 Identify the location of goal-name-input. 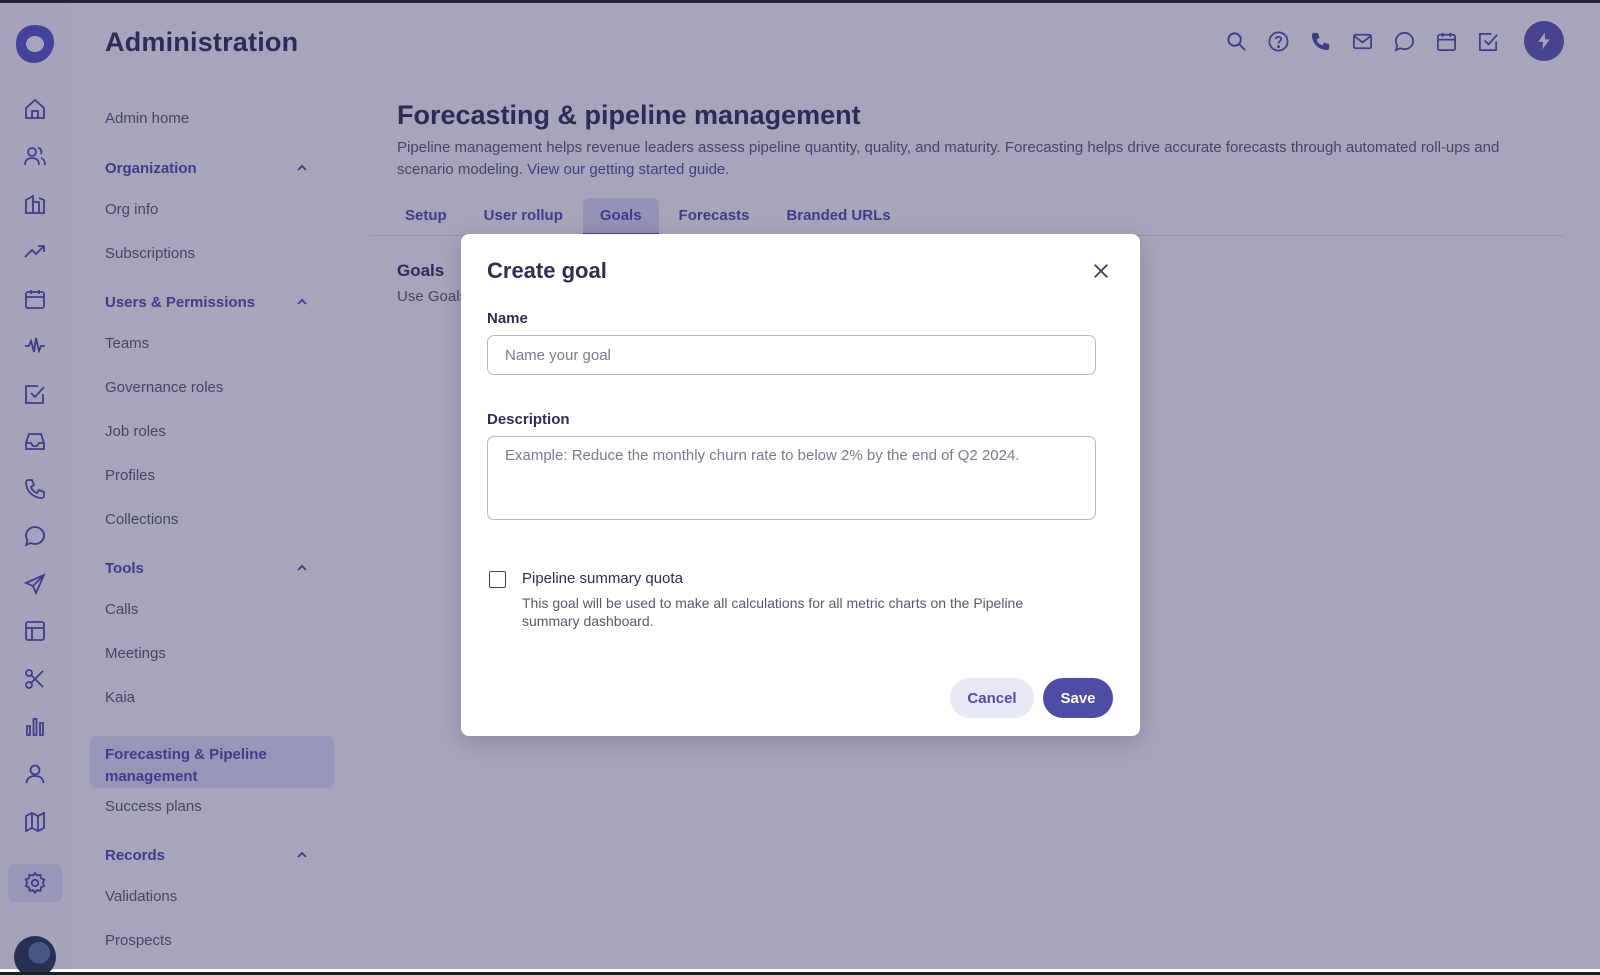
(791, 355).